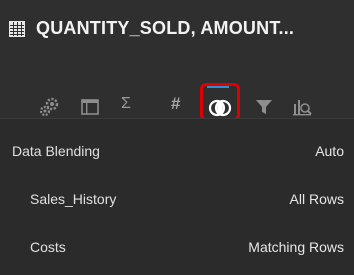 Image resolution: width=354 pixels, height=275 pixels. I want to click on chart-magnifier-icon, so click(302, 107).